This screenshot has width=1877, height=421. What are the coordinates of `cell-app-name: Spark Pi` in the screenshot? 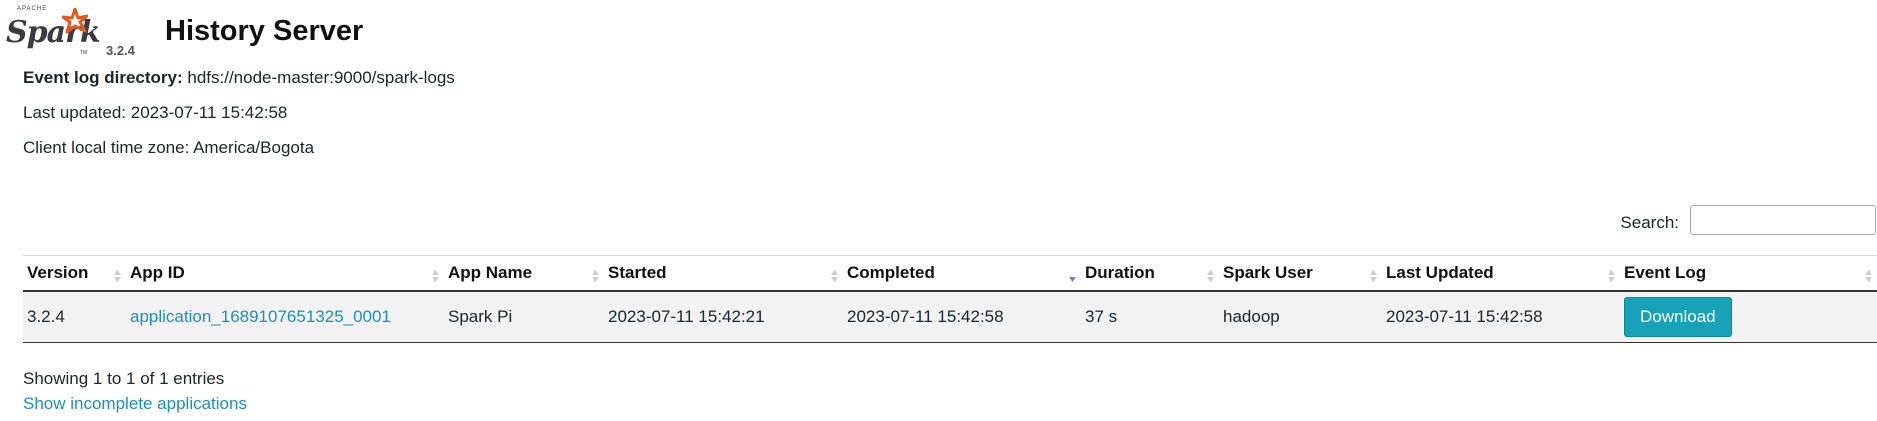 It's located at (524, 317).